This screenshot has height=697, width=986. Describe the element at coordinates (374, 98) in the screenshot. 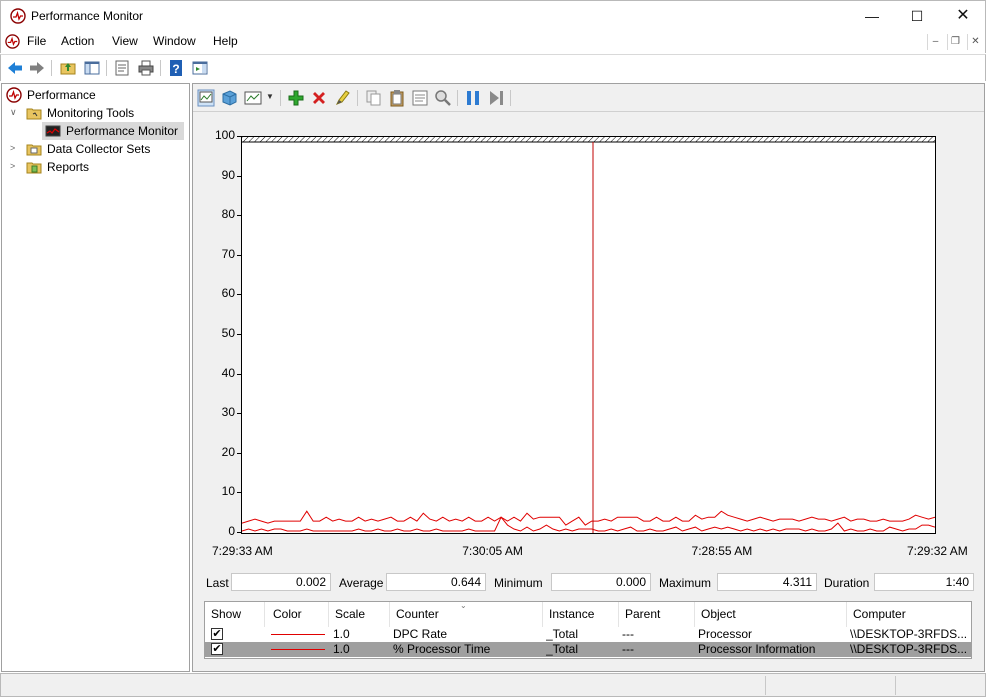

I see `copy-properties-icon` at that location.